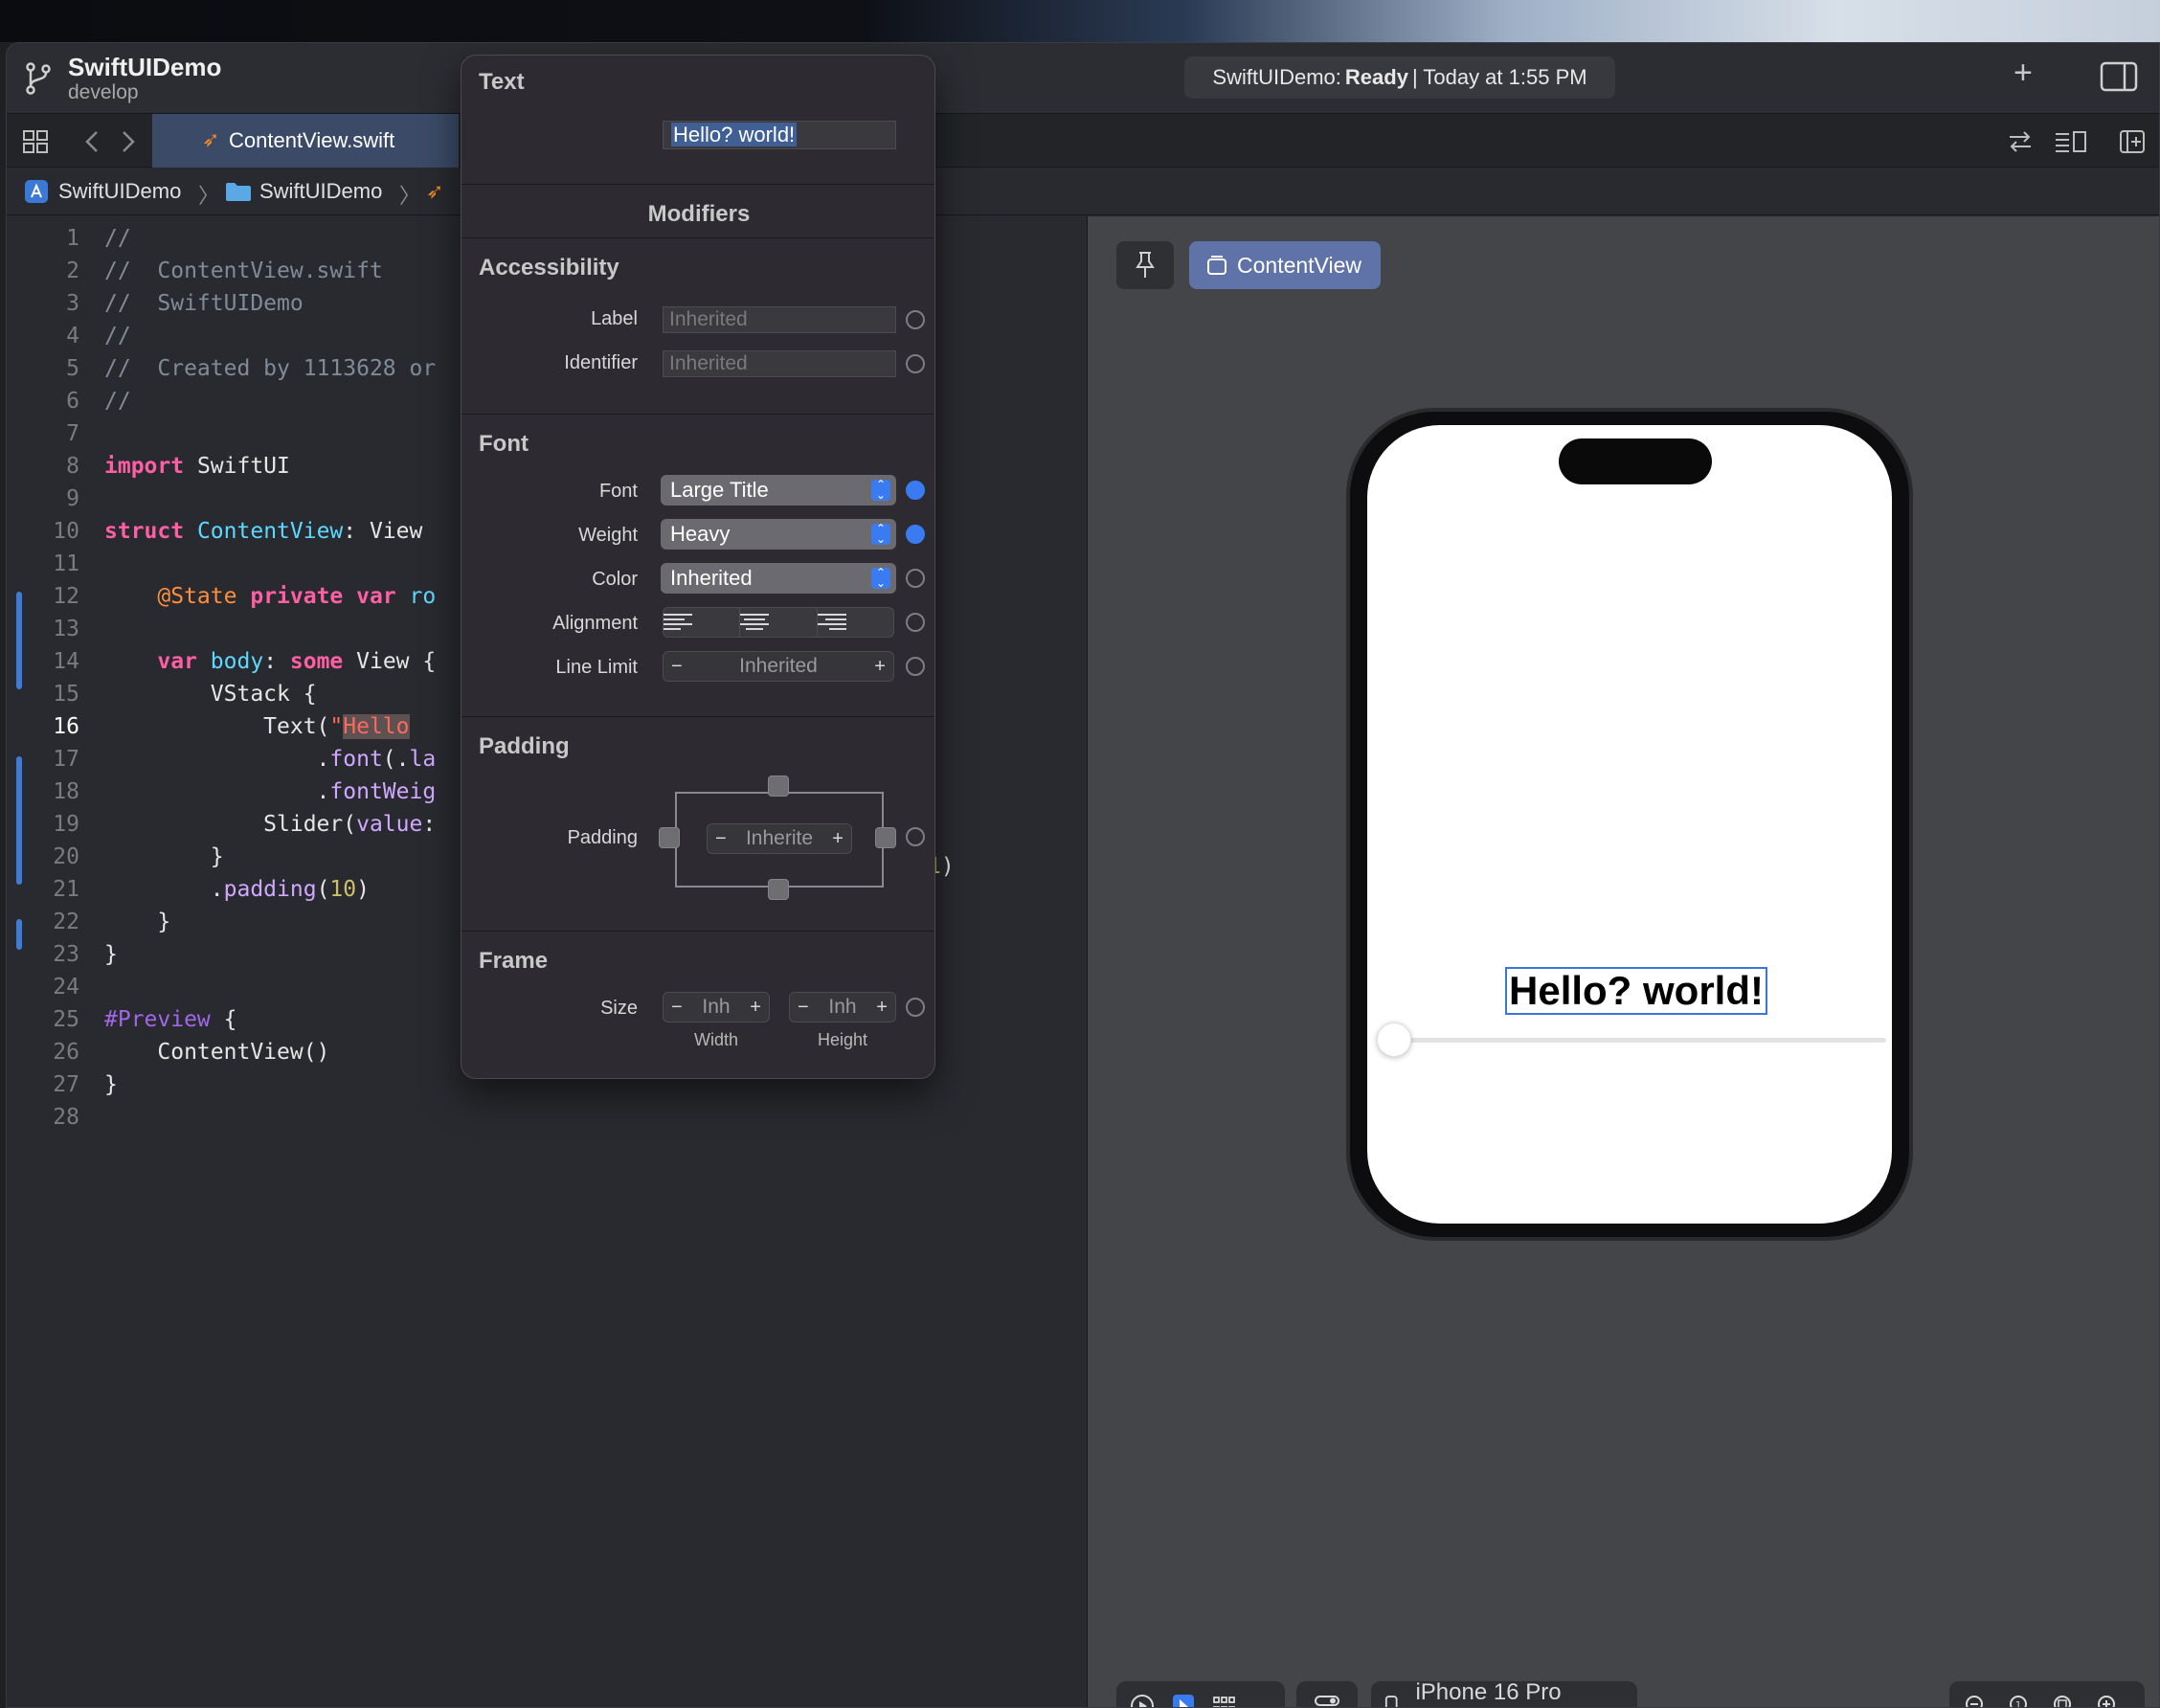 The height and width of the screenshot is (1708, 2160). What do you see at coordinates (1327, 1701) in the screenshot?
I see `toggle-settings-icon` at bounding box center [1327, 1701].